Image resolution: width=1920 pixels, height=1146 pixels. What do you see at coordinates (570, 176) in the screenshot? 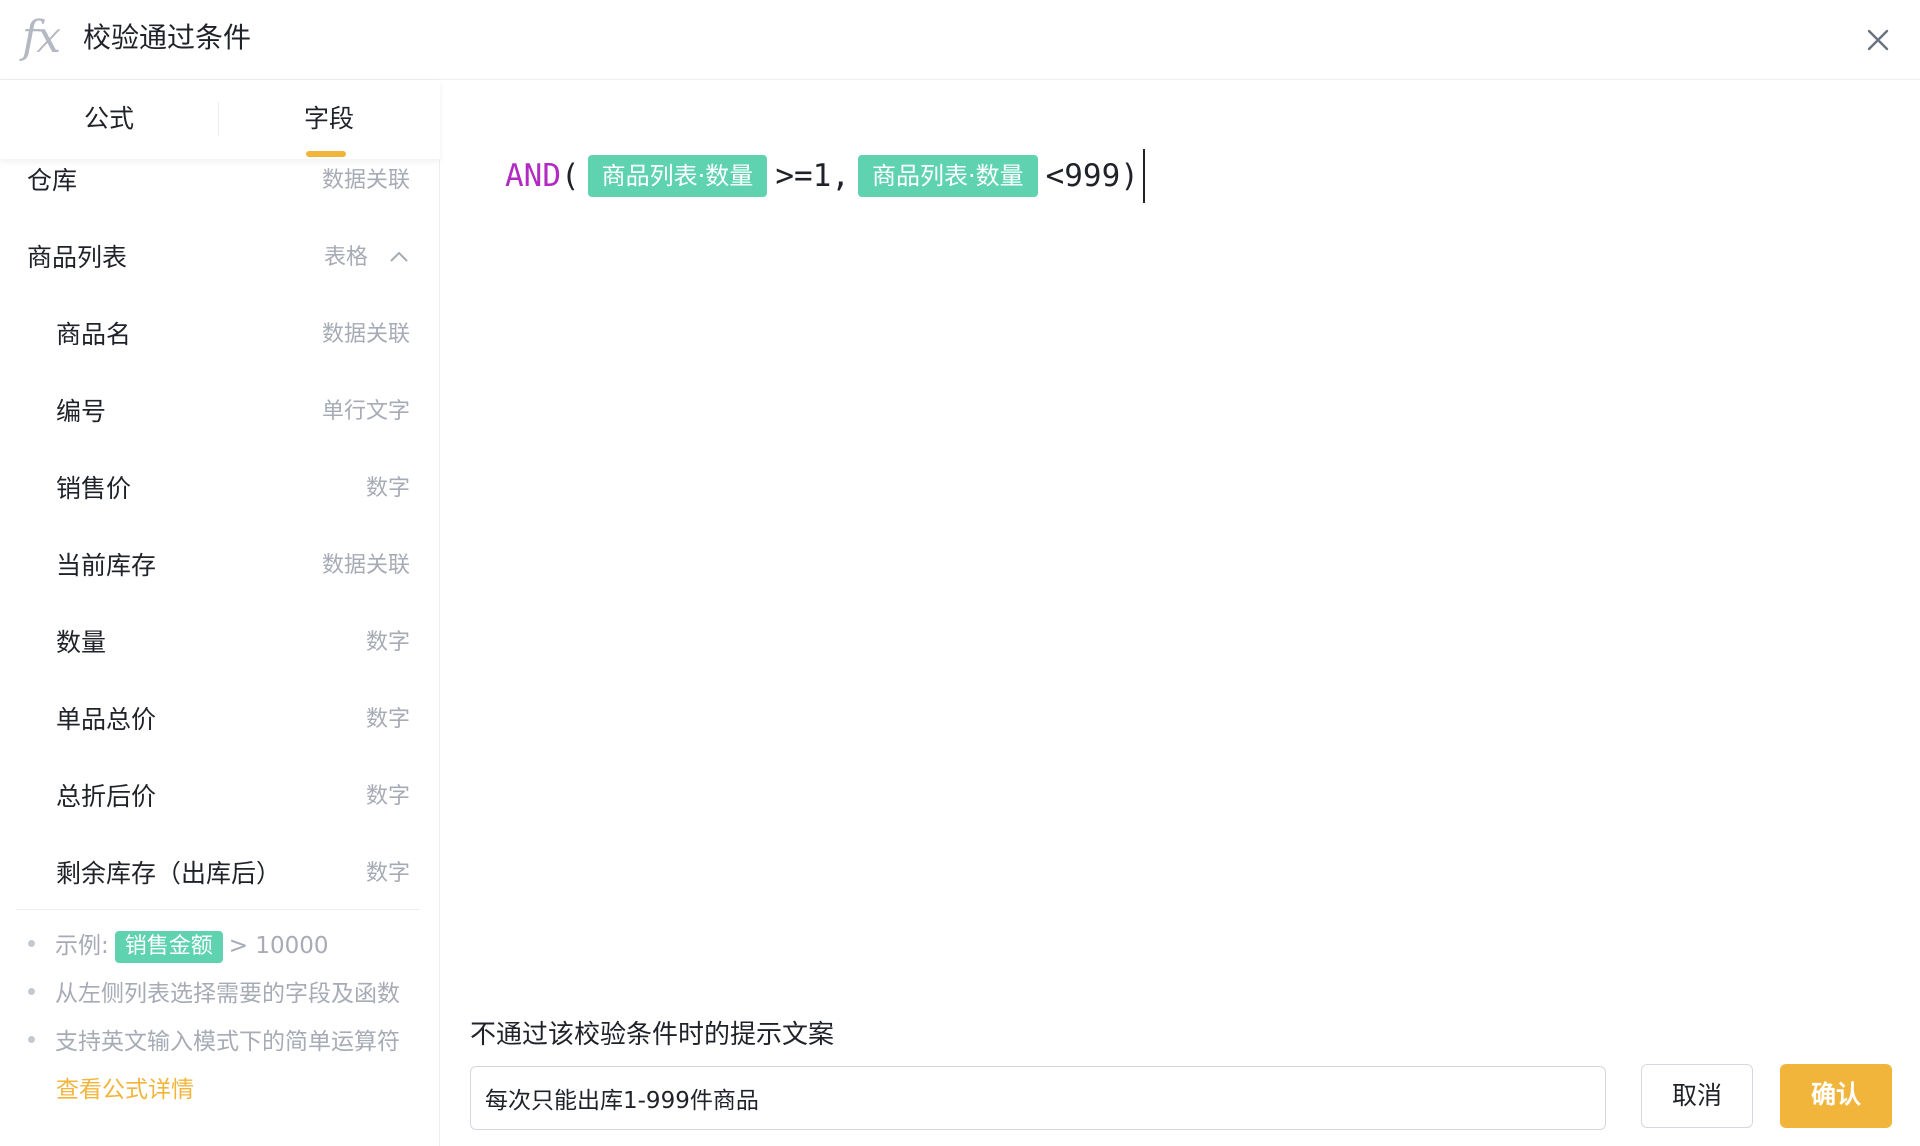
I see `open-paren: (` at bounding box center [570, 176].